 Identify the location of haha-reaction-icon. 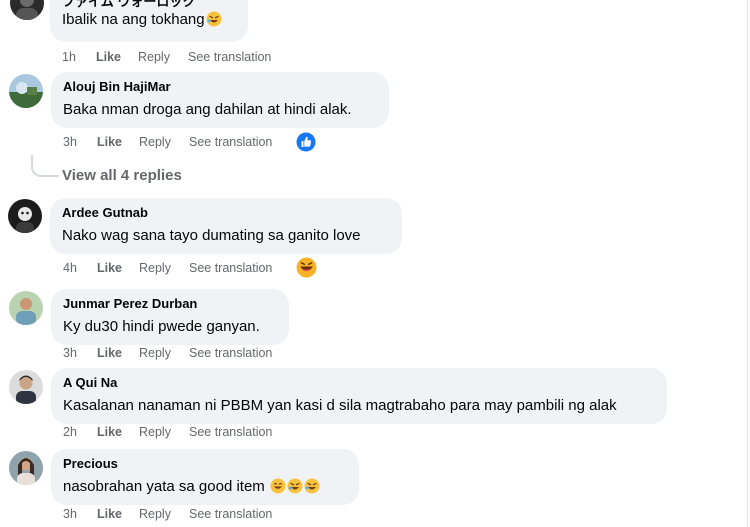
(306, 270).